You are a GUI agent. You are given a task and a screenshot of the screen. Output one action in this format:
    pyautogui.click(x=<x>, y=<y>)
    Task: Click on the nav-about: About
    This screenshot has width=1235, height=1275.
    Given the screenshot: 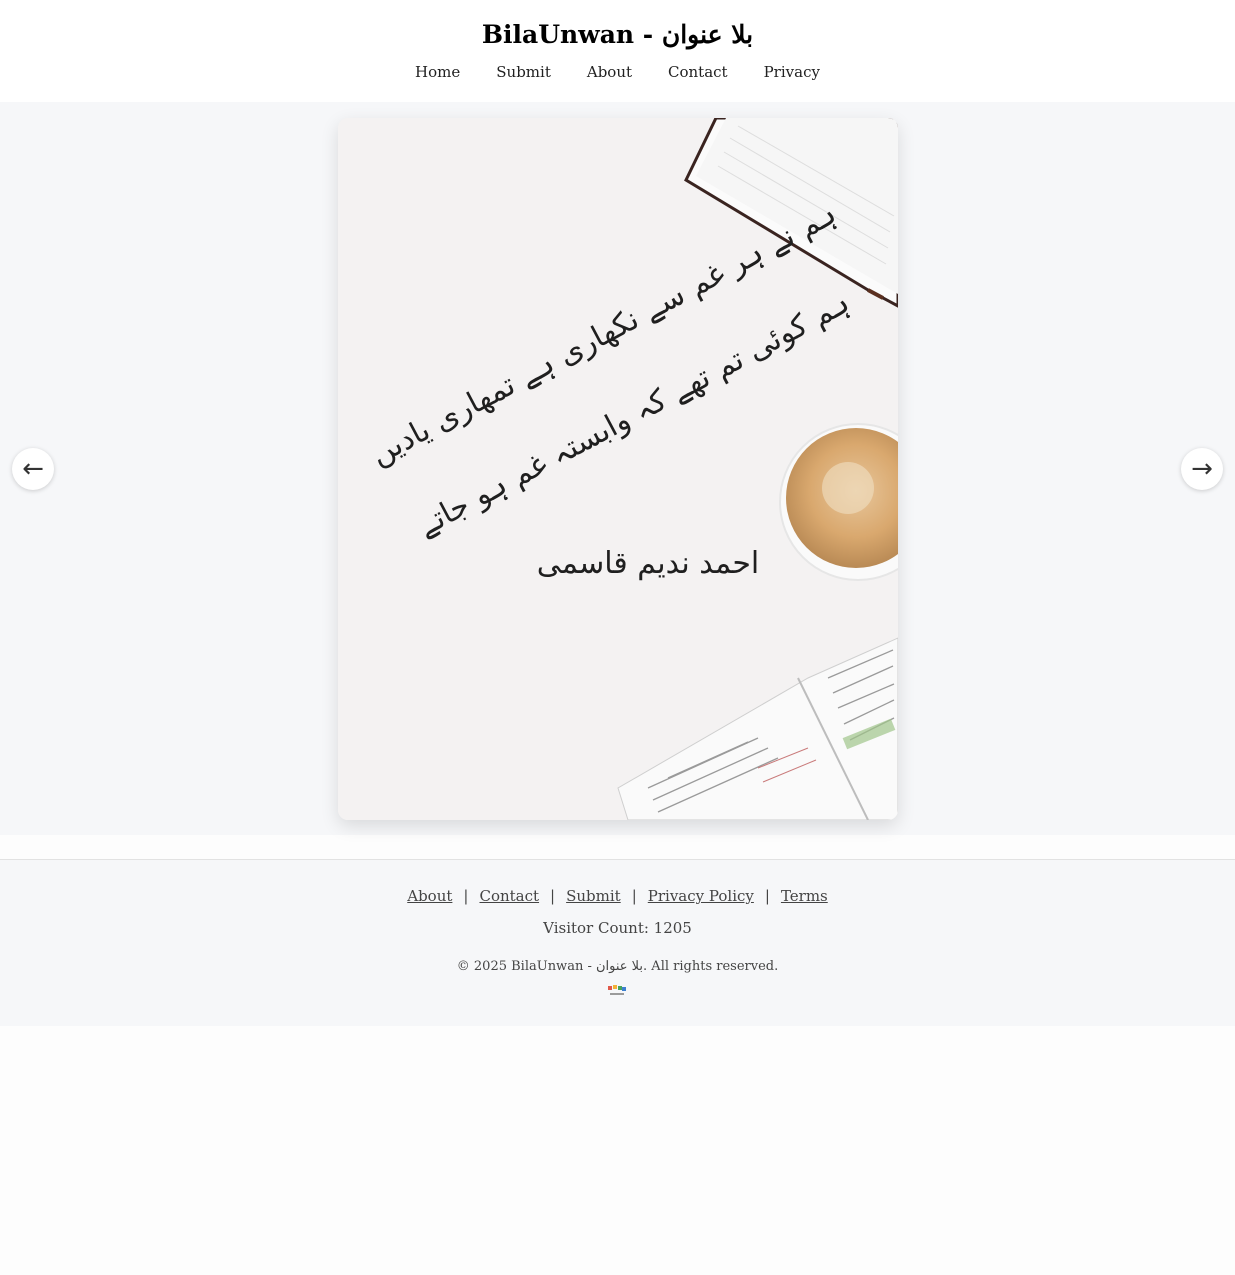 What is the action you would take?
    pyautogui.click(x=609, y=72)
    